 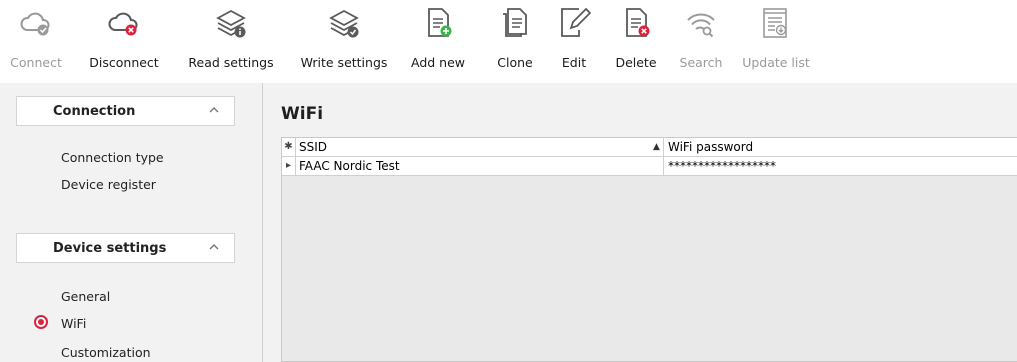 I want to click on clone-button: Clone, so click(x=515, y=42).